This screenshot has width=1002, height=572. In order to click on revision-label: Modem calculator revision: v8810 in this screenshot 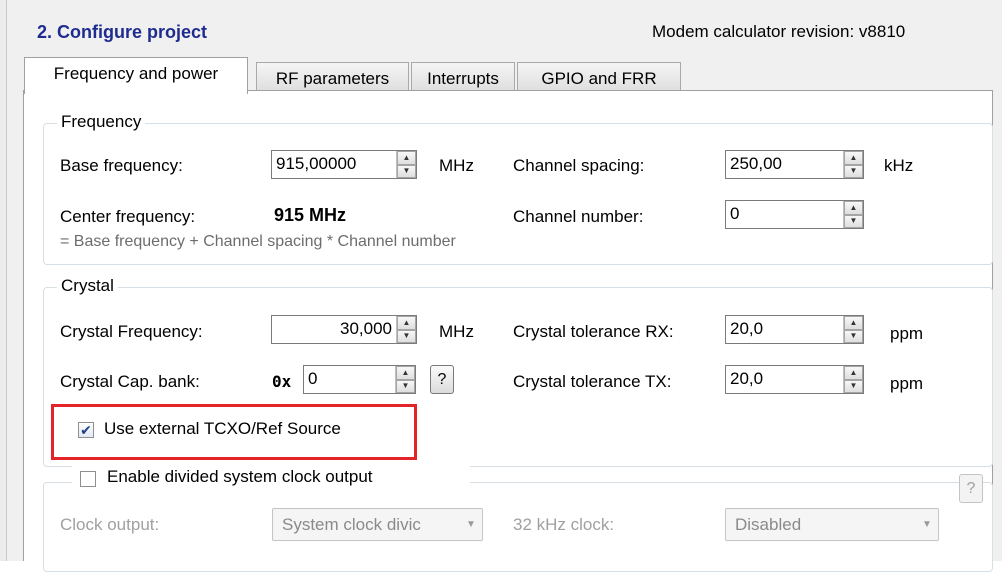, I will do `click(779, 31)`.